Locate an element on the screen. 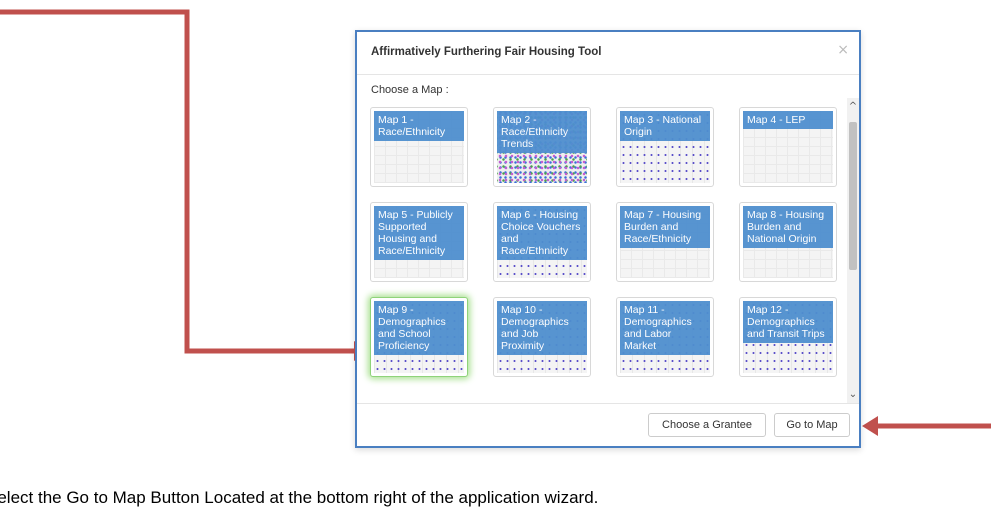  map-tile: Map 1 - Race/Ethnicity is located at coordinates (419, 147).